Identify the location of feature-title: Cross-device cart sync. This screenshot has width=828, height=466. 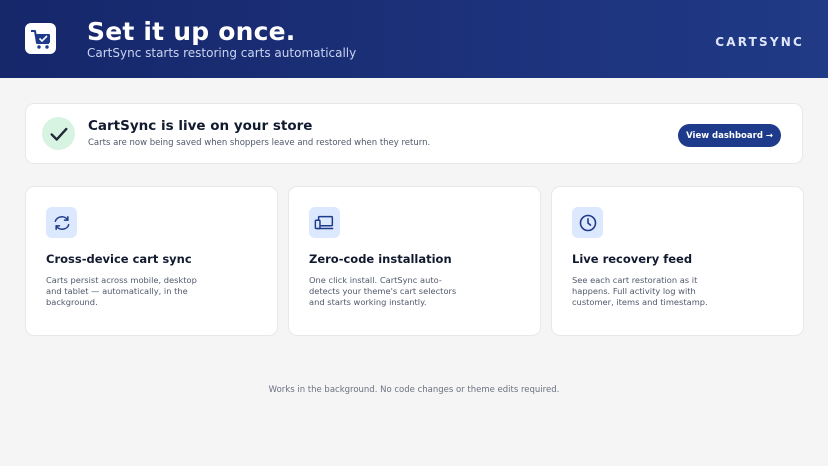
(119, 259).